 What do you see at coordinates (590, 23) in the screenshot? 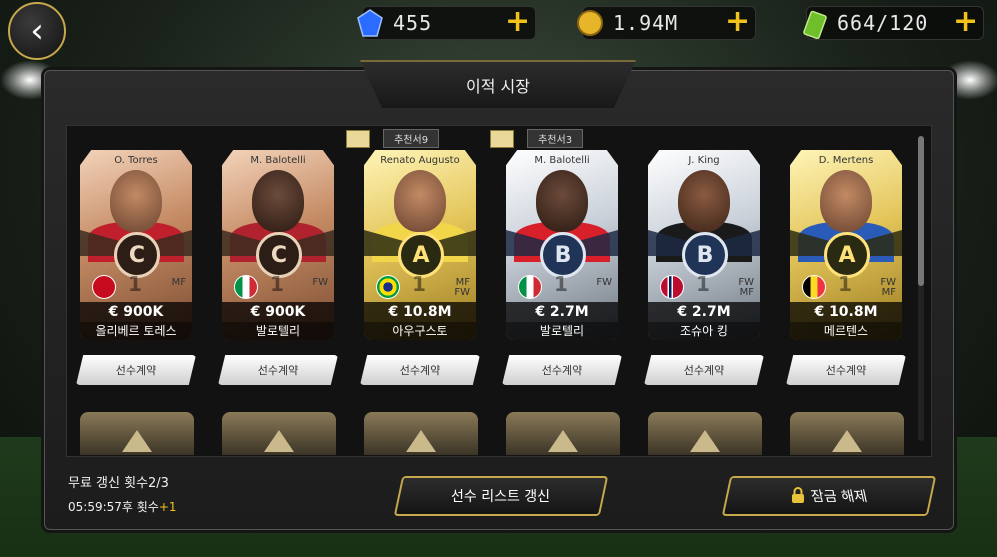
I see `gold-coin-icon` at bounding box center [590, 23].